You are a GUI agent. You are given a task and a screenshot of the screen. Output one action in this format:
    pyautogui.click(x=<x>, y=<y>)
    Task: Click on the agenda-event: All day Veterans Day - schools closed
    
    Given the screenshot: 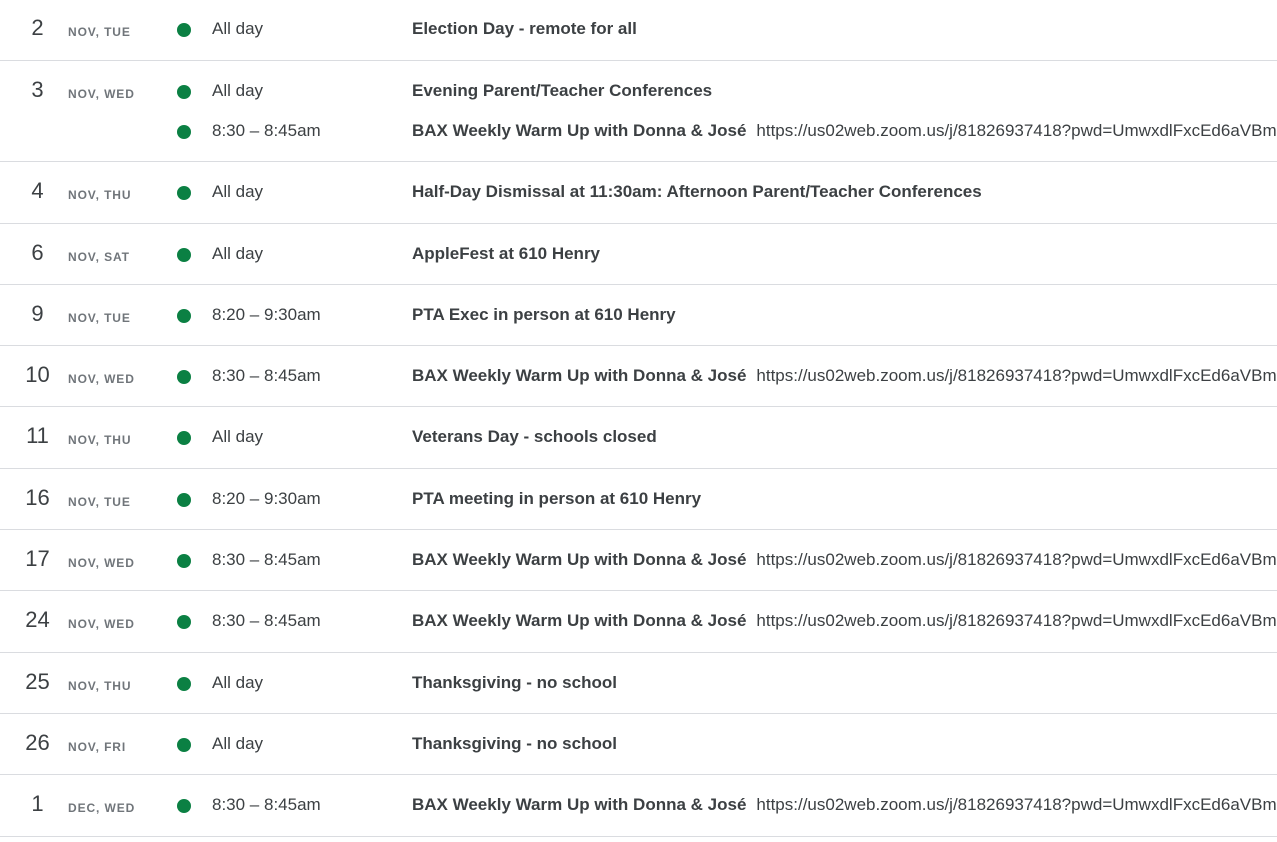 What is the action you would take?
    pyautogui.click(x=638, y=437)
    